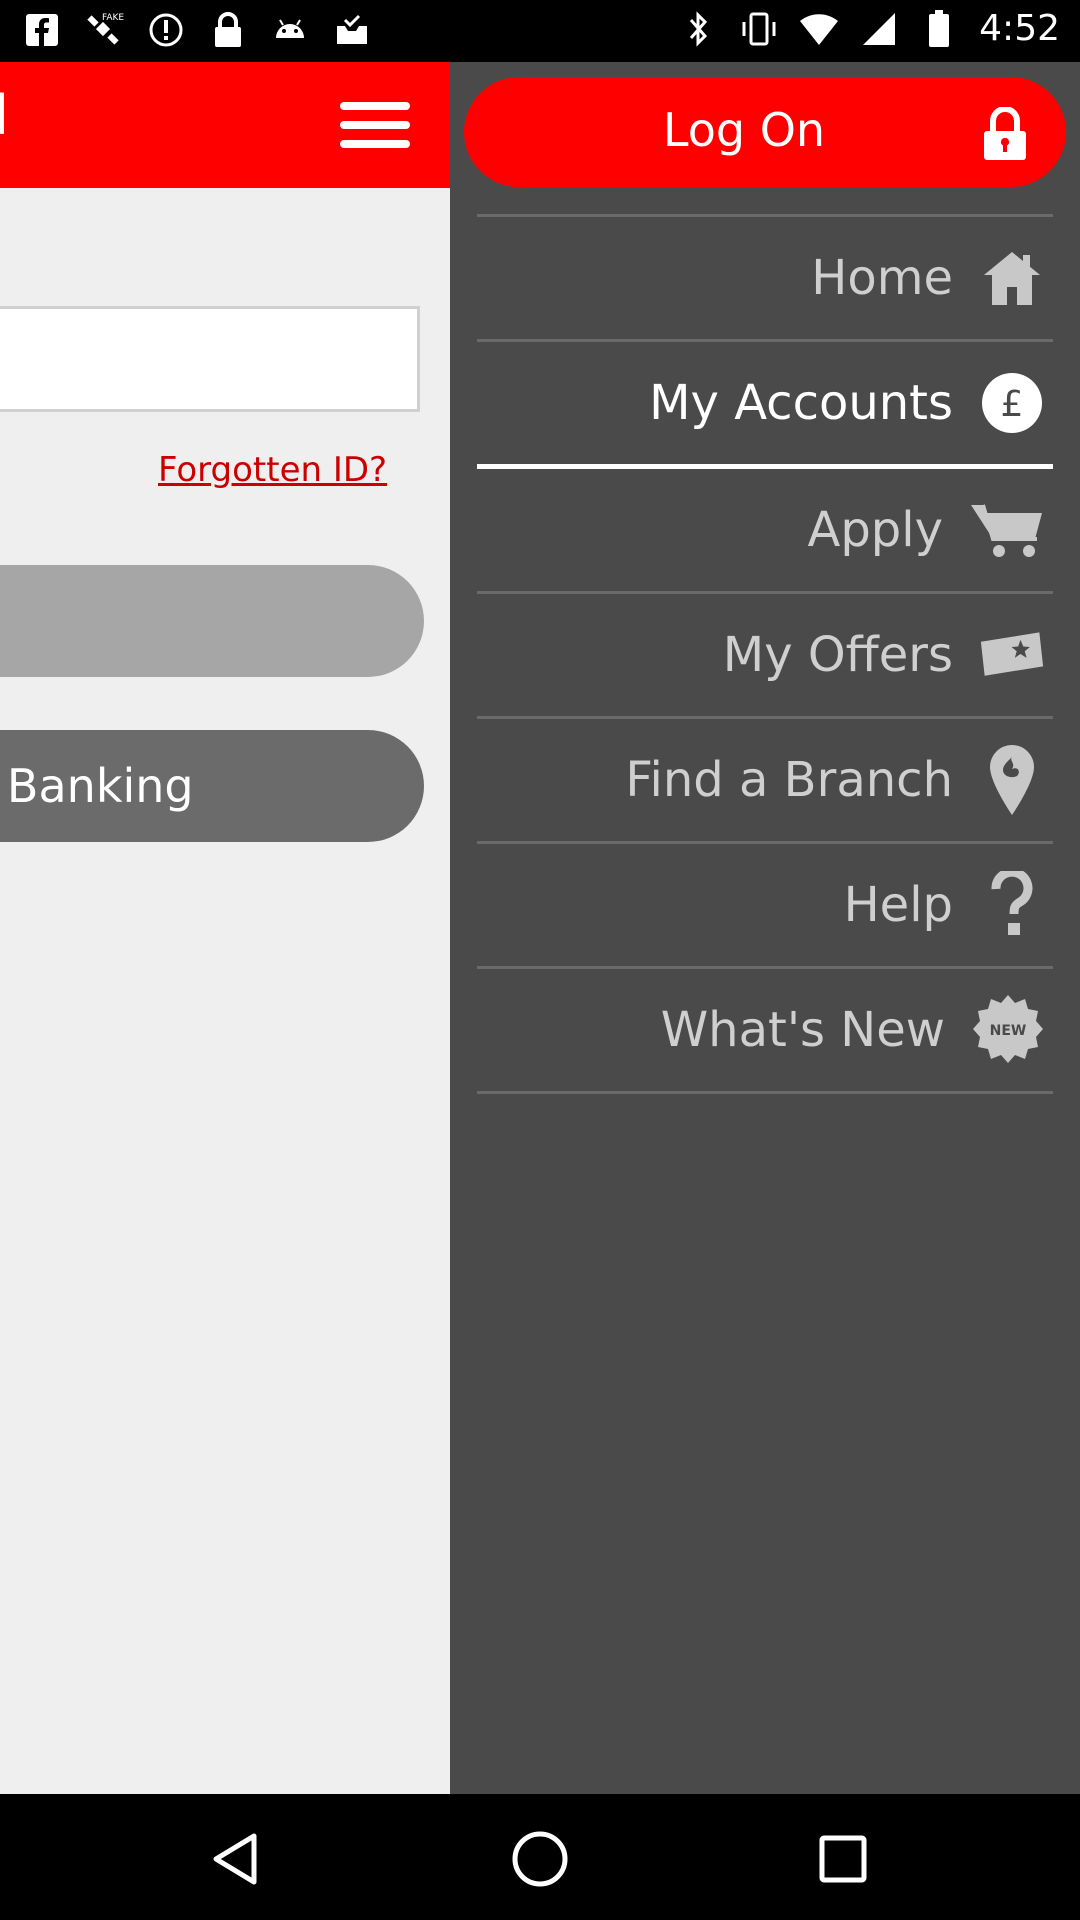  I want to click on clock: 4:52, so click(1019, 28).